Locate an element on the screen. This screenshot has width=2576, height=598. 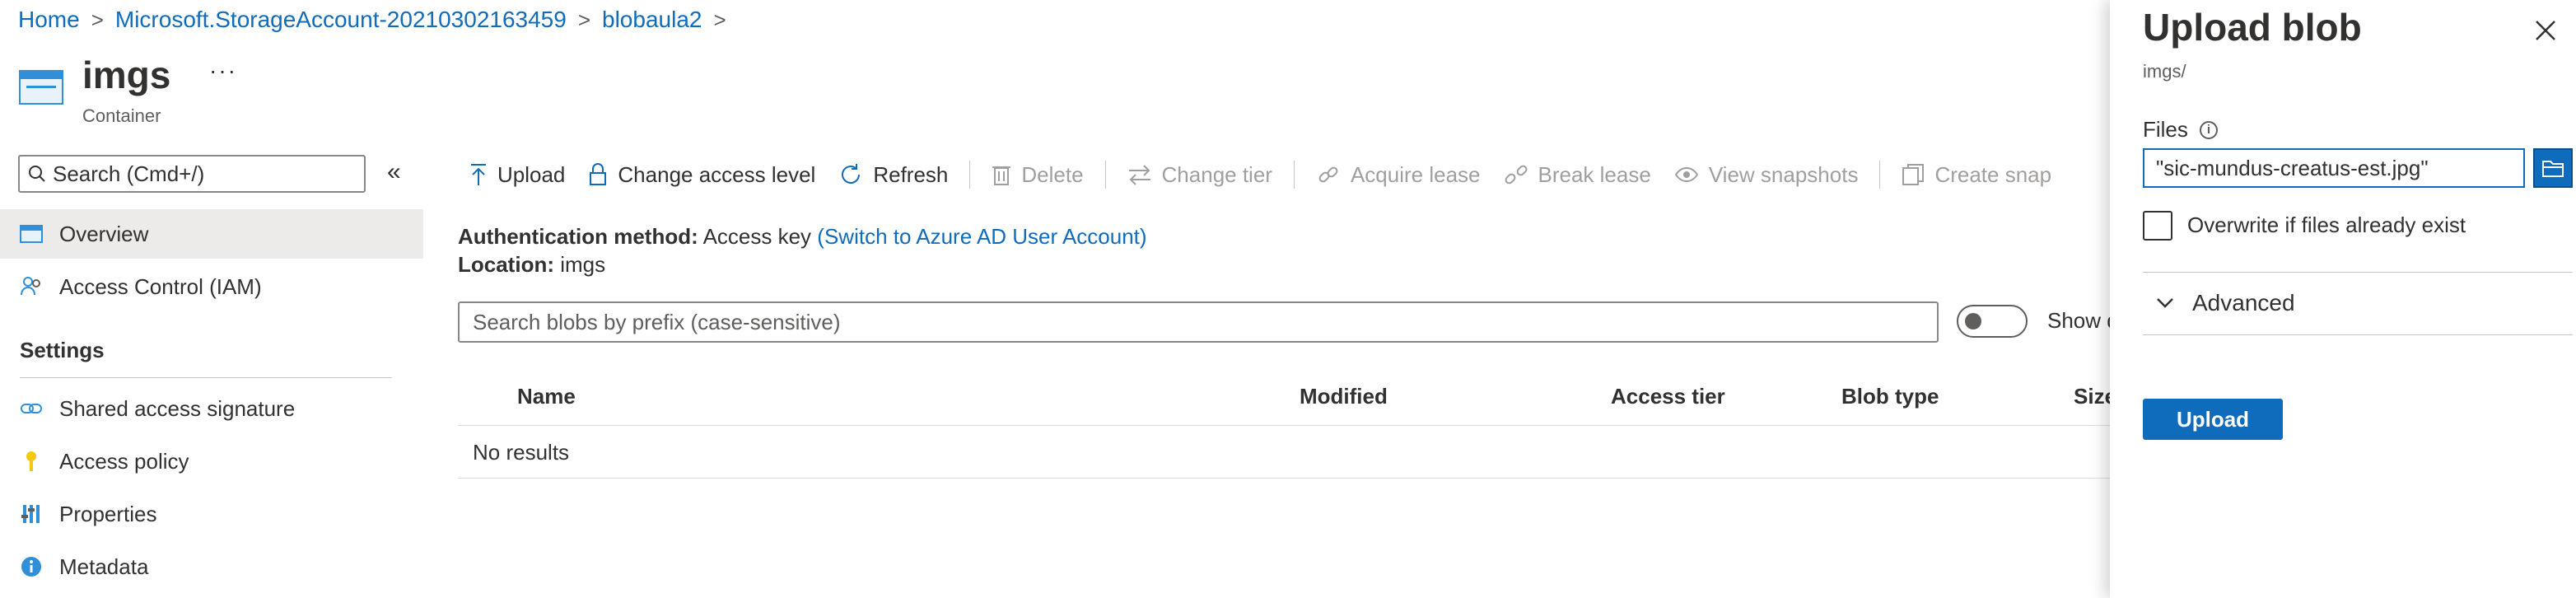
files-label: Files is located at coordinates (2165, 129).